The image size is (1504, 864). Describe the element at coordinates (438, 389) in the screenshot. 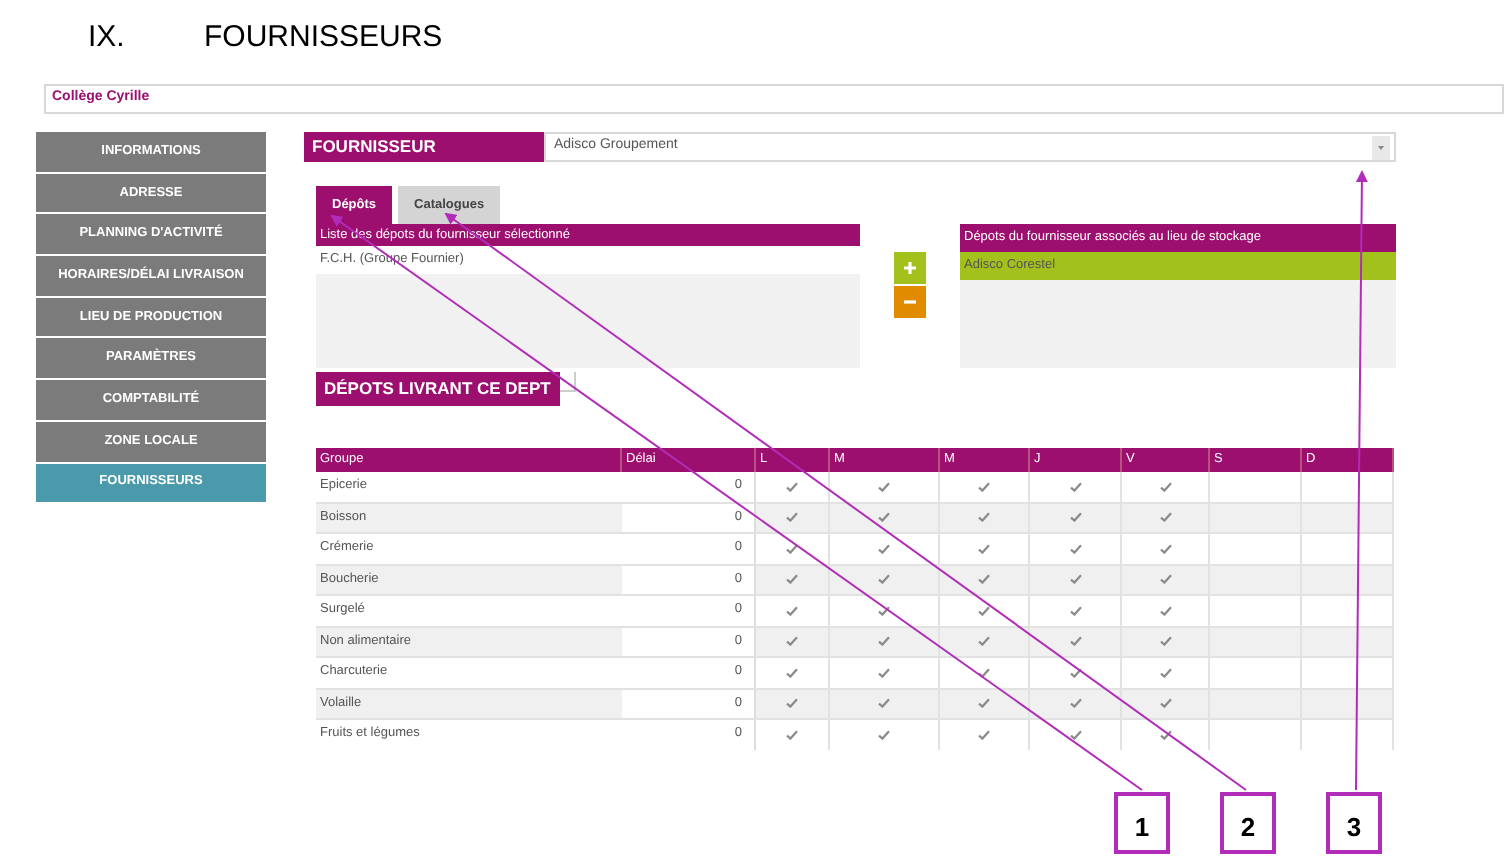

I see `section-header: DÉPOTS LIVRANT CE DEPT` at that location.